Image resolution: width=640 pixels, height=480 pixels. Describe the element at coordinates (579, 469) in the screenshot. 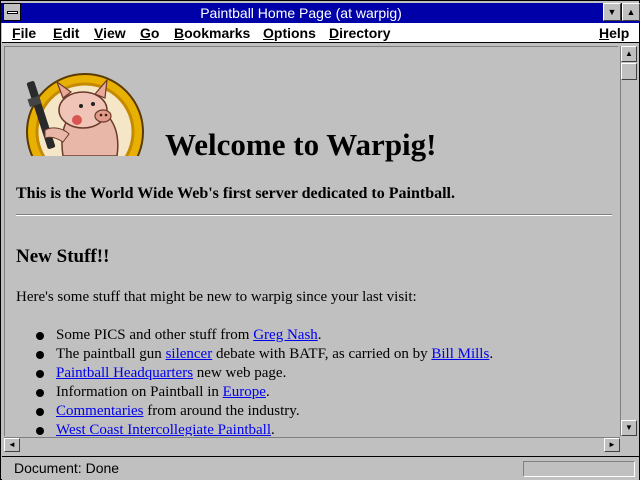

I see `progress-indicator` at that location.